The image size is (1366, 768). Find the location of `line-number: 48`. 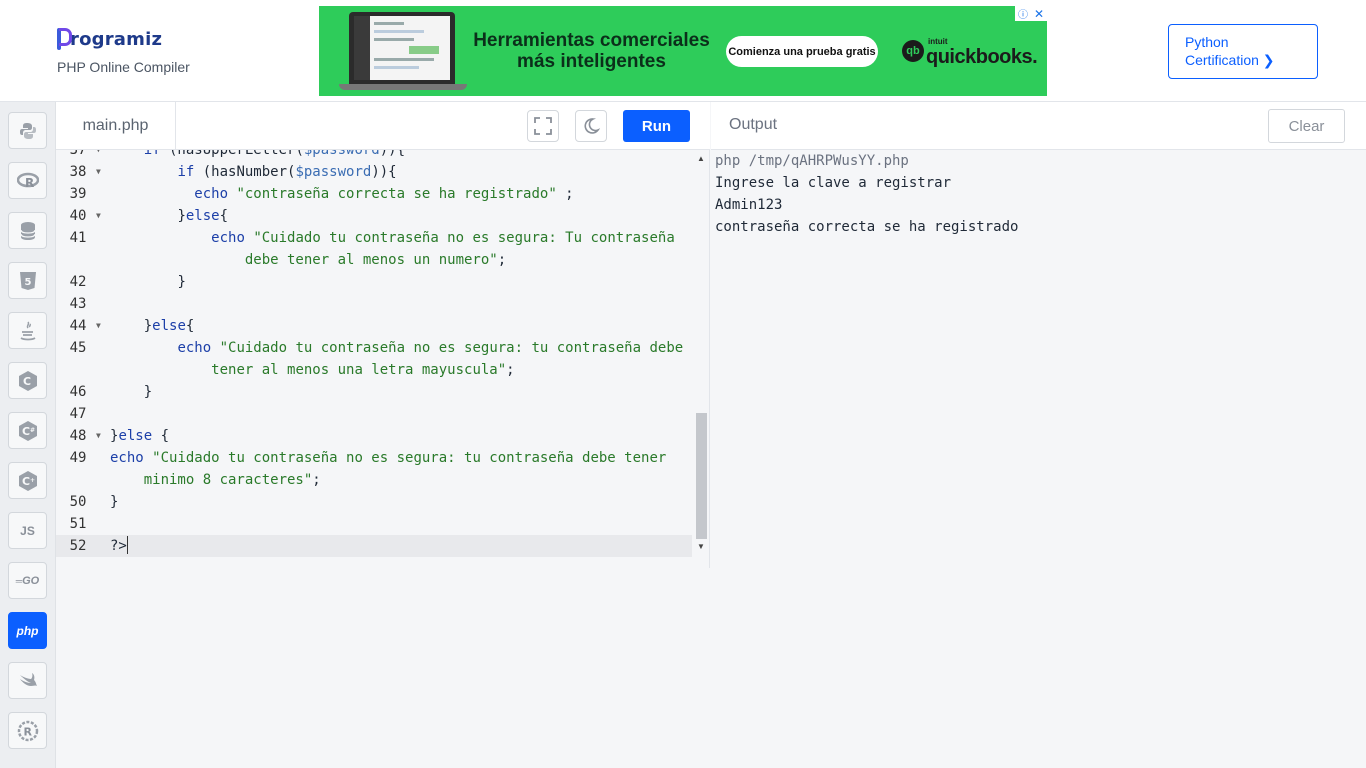

line-number: 48 is located at coordinates (78, 436).